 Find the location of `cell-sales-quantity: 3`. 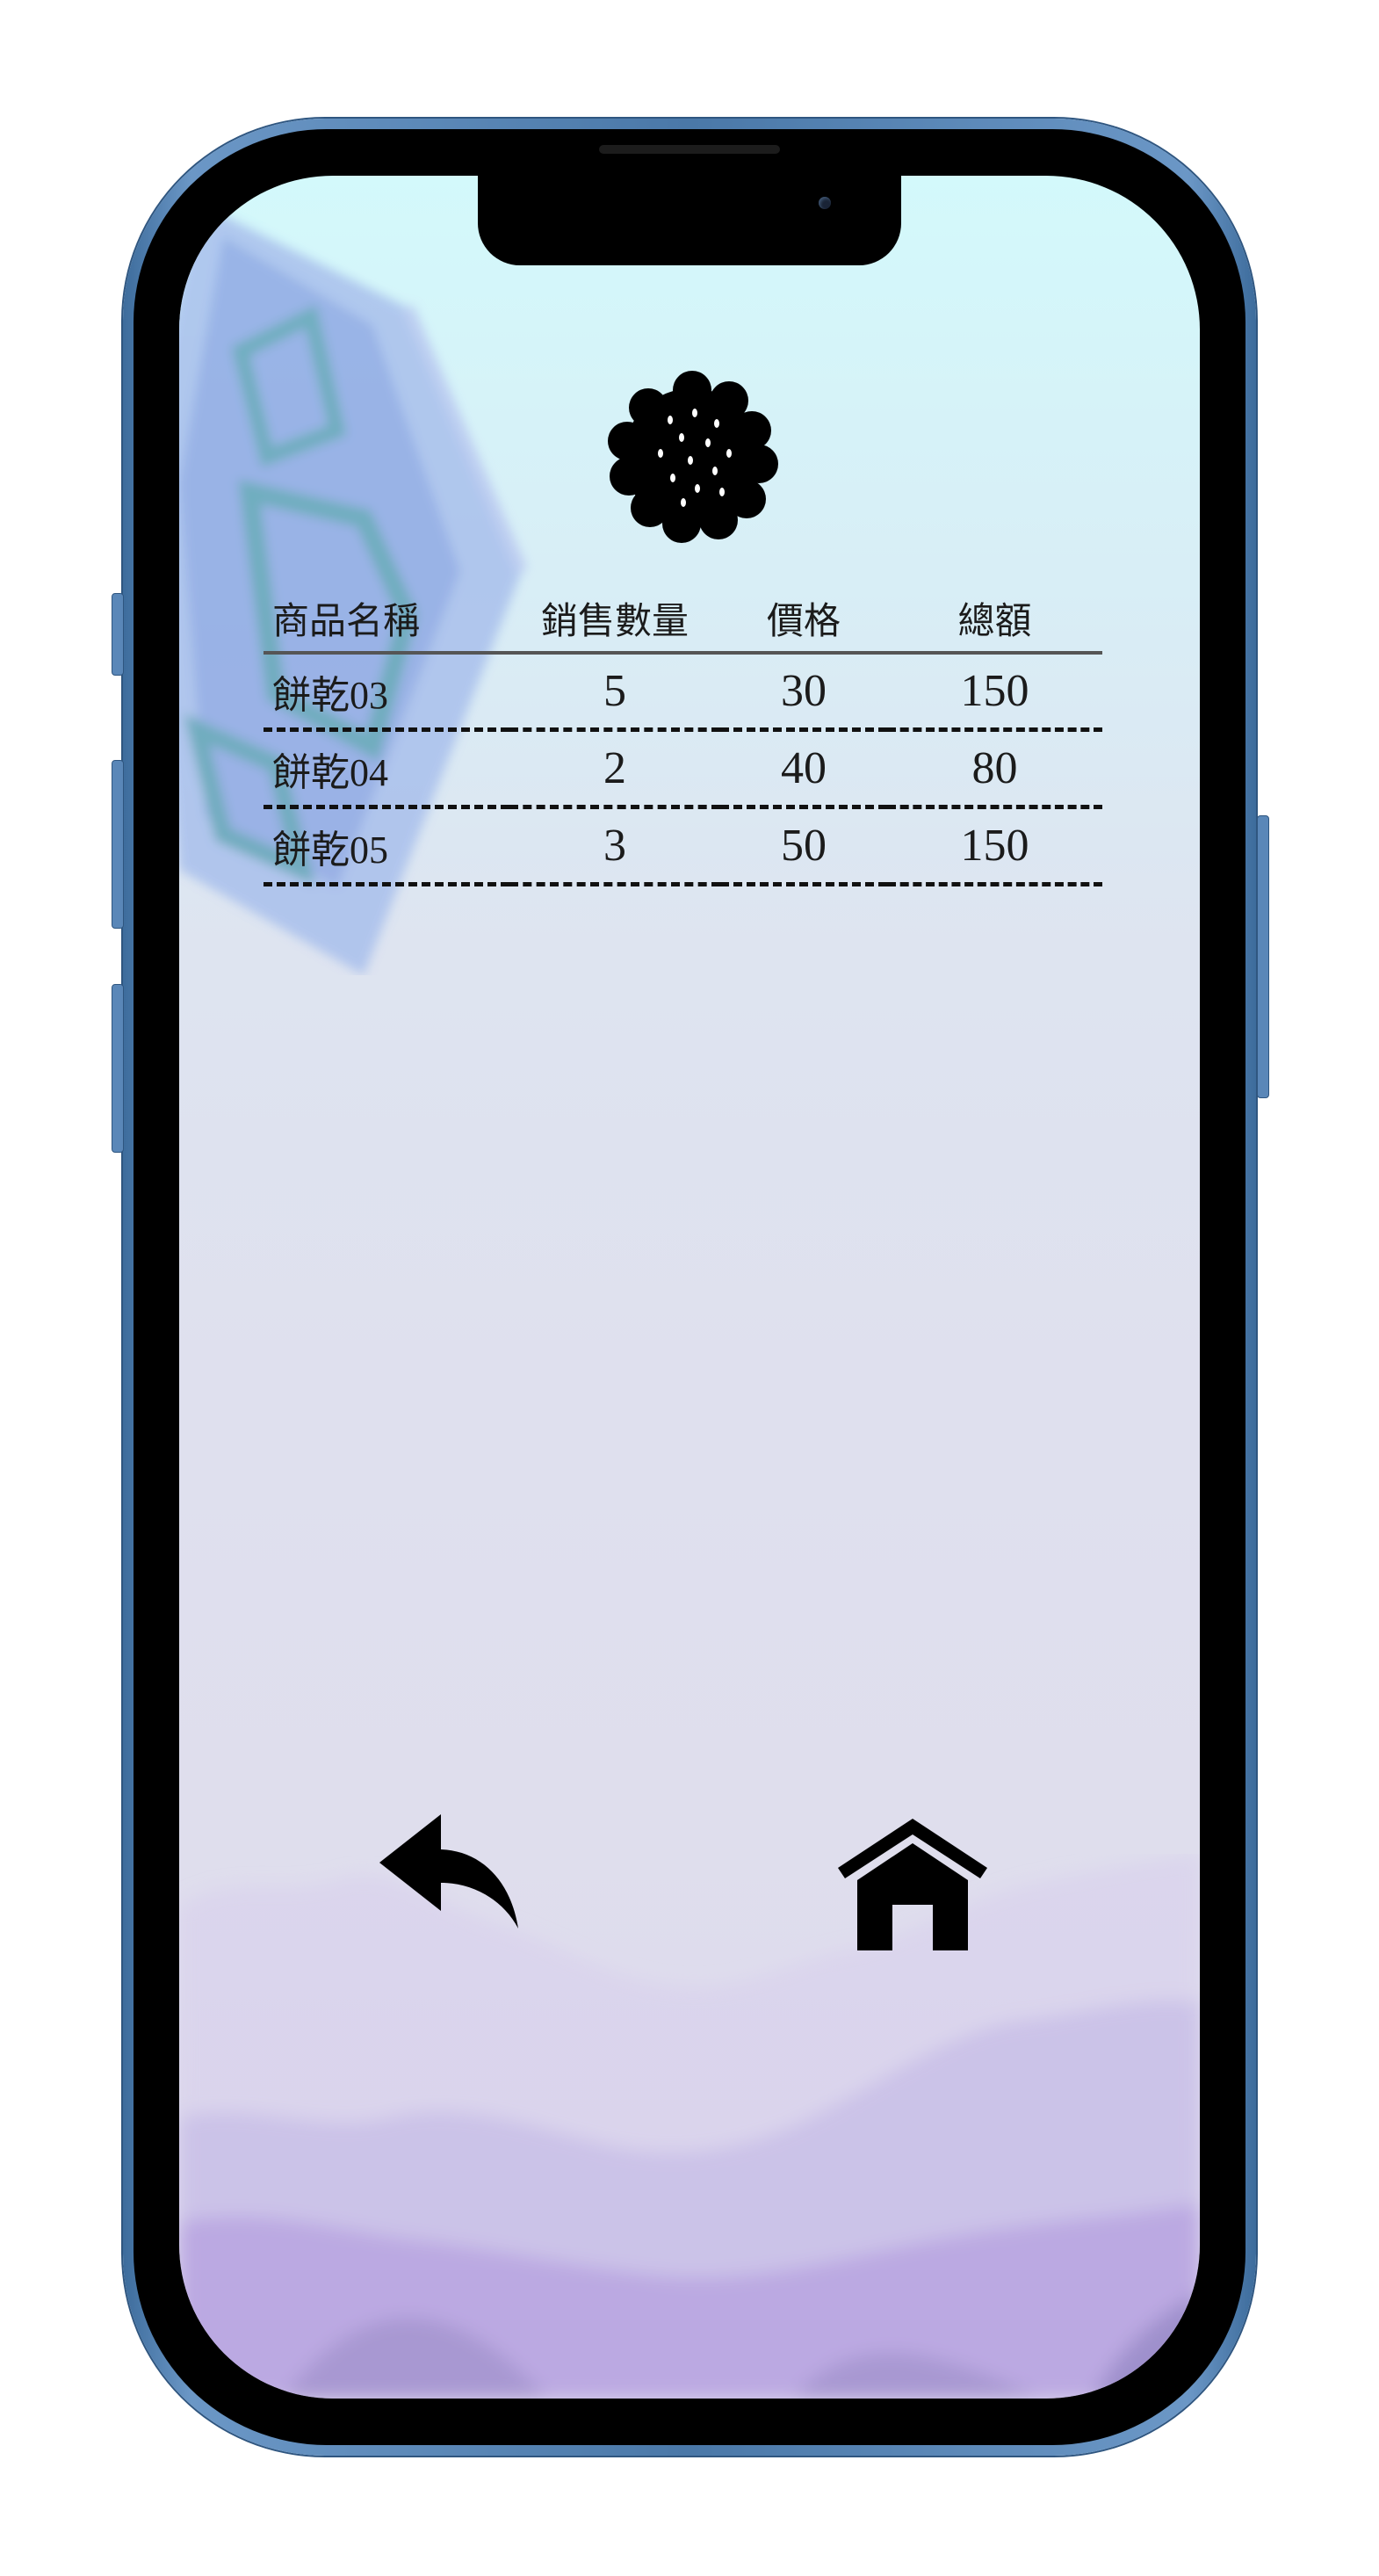

cell-sales-quantity: 3 is located at coordinates (614, 846).